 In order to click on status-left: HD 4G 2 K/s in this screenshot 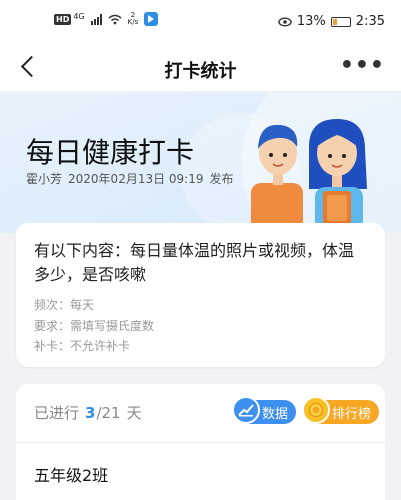, I will do `click(106, 18)`.